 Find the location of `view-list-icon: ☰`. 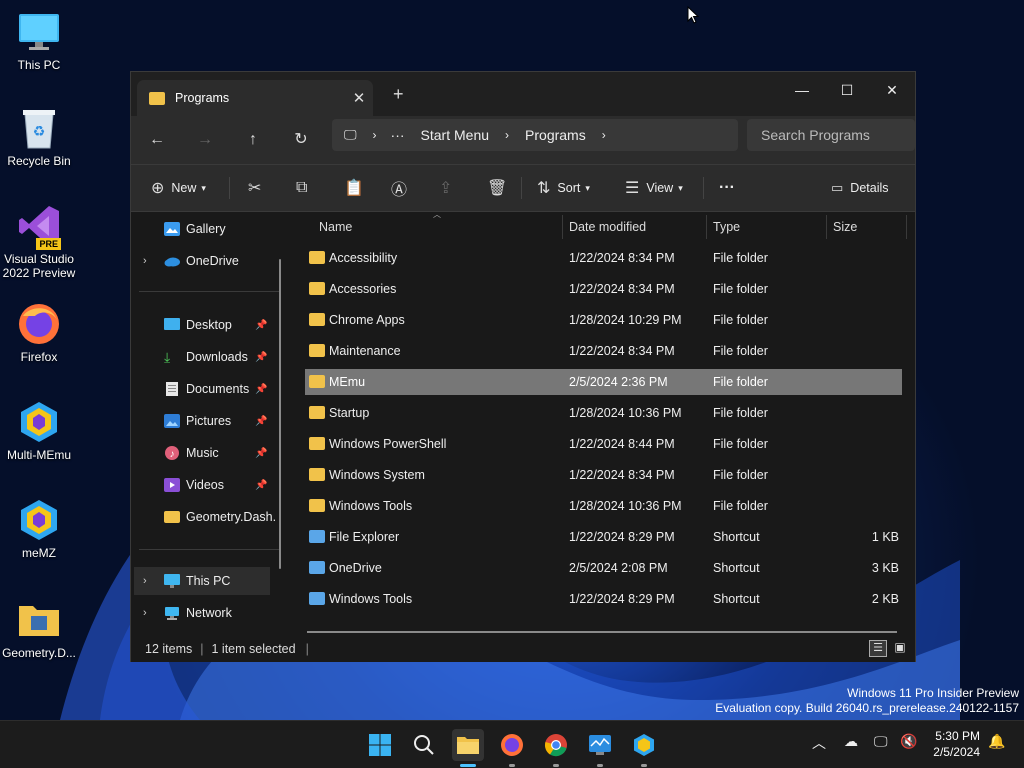

view-list-icon: ☰ is located at coordinates (632, 188).